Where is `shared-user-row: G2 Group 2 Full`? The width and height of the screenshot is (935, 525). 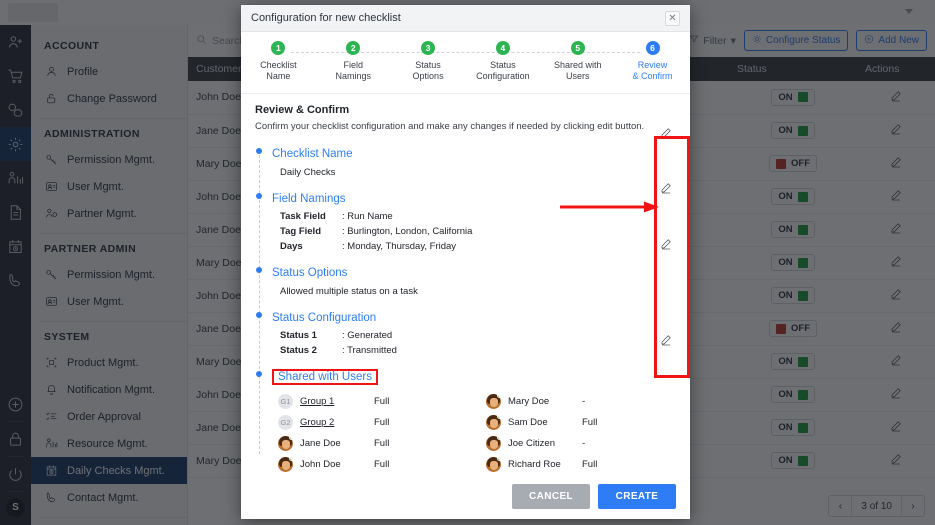
shared-user-row: G2 Group 2 Full is located at coordinates (373, 422).